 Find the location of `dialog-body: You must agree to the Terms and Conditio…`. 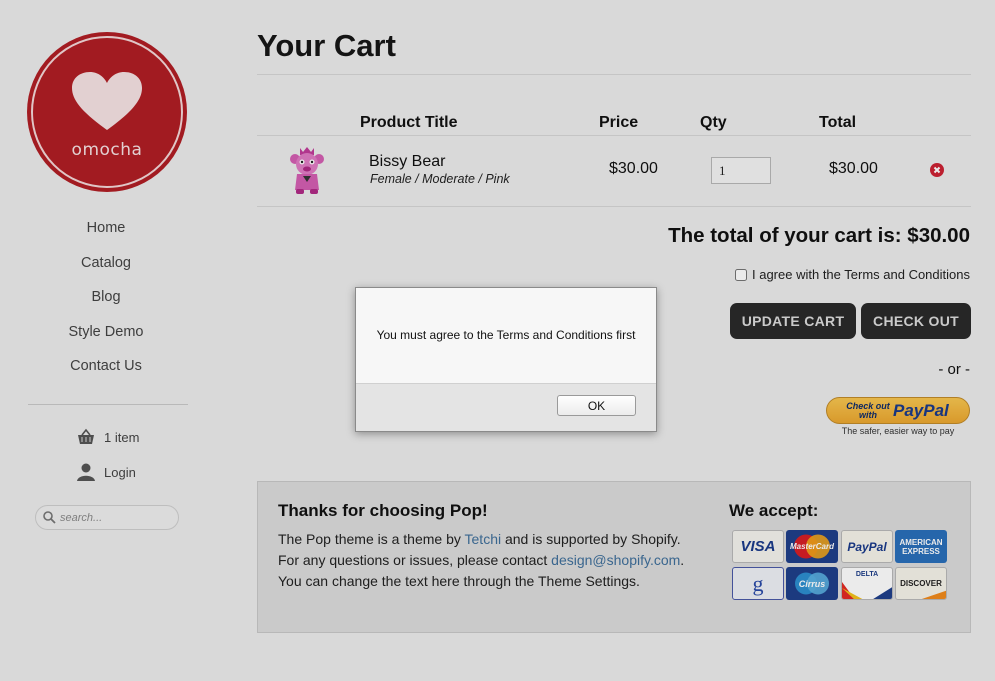

dialog-body: You must agree to the Terms and Conditio… is located at coordinates (506, 335).